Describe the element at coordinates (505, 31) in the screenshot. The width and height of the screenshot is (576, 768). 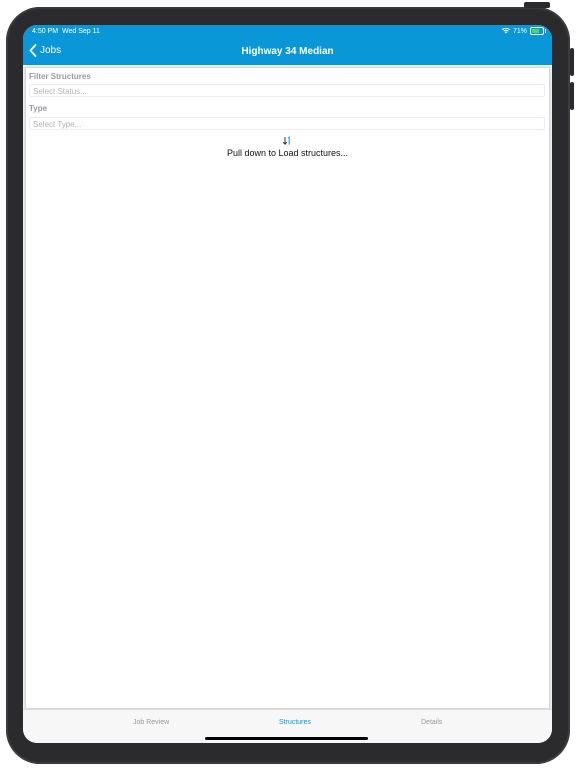
I see `wifi-icon` at that location.